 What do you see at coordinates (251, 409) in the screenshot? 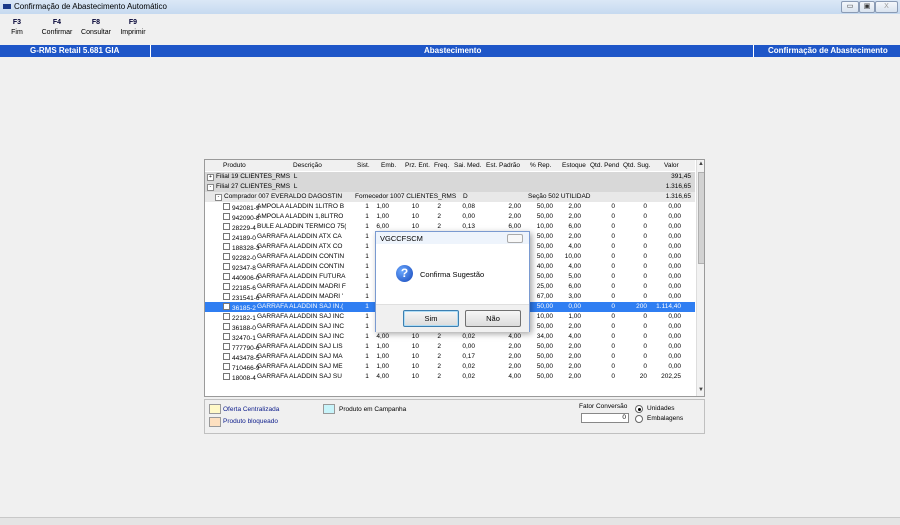
I see `oferta-label: Oferta Centralizada` at bounding box center [251, 409].